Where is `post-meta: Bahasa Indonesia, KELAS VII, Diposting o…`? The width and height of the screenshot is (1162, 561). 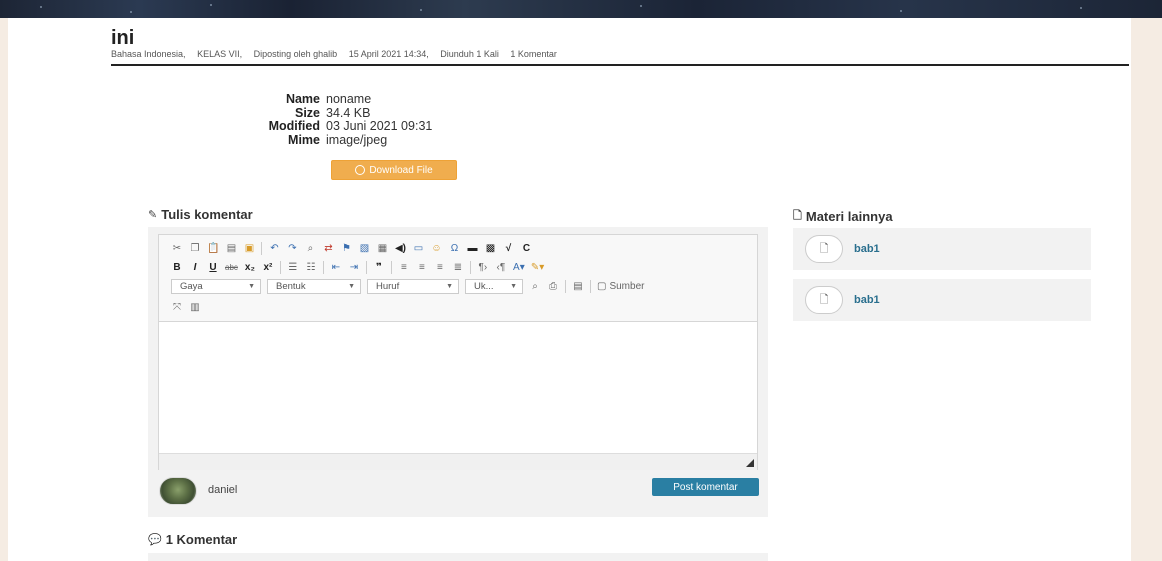
post-meta: Bahasa Indonesia, KELAS VII, Diposting o… is located at coordinates (338, 54).